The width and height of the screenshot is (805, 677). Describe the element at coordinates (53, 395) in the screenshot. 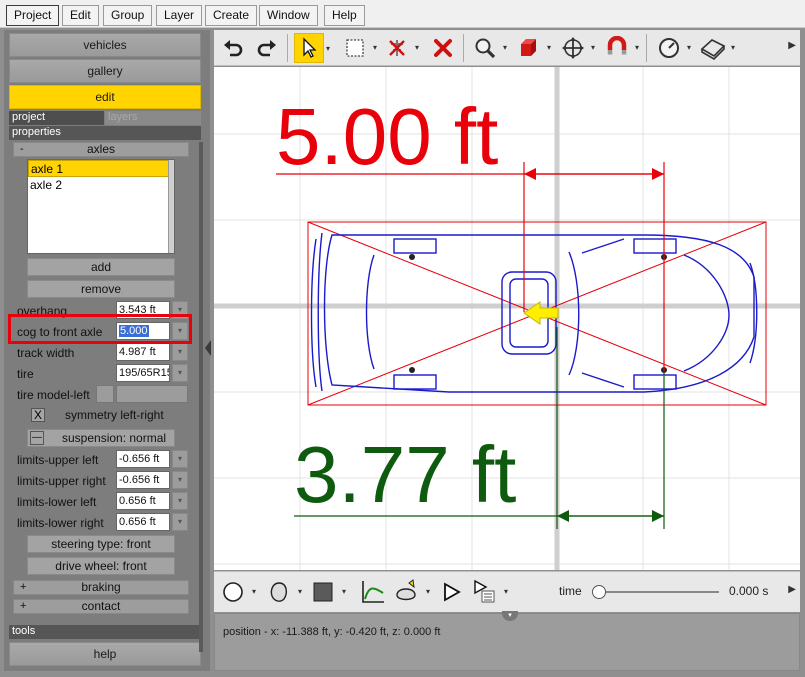

I see `tire-model-left-label: tire model-left` at that location.